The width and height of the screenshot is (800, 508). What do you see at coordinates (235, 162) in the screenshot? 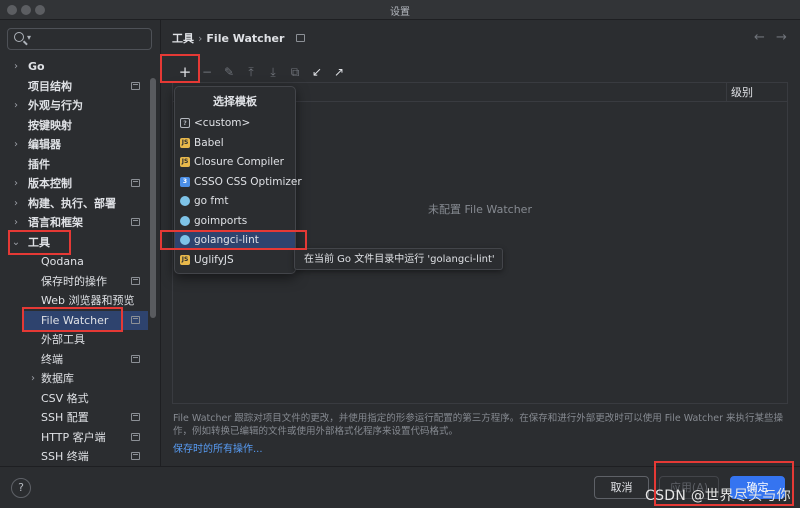
I see `template-item: JS Closure Compiler` at bounding box center [235, 162].